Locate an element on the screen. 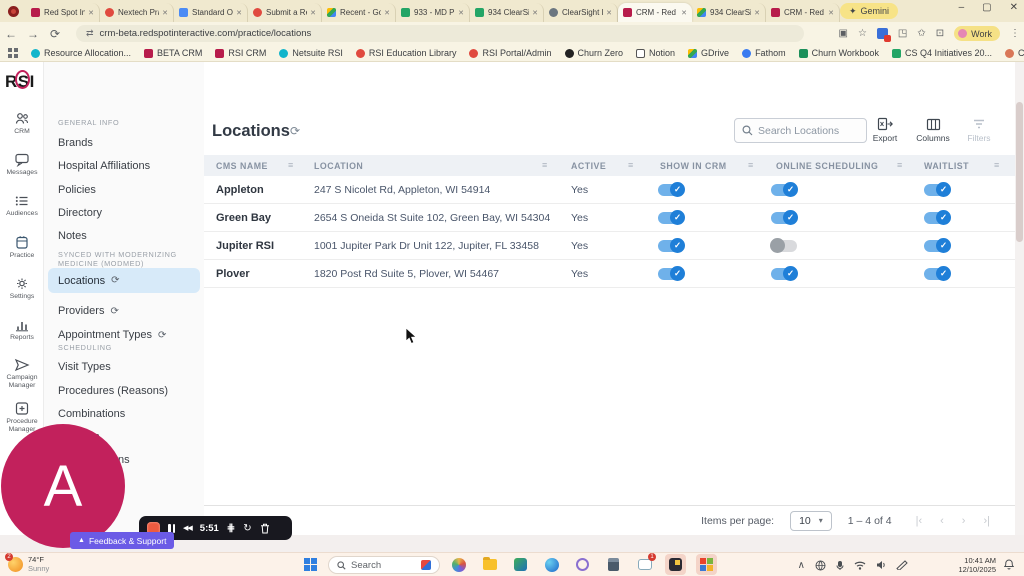  sidebar-item-hospital-affiliations: Hospital Affiliations is located at coordinates (124, 166).